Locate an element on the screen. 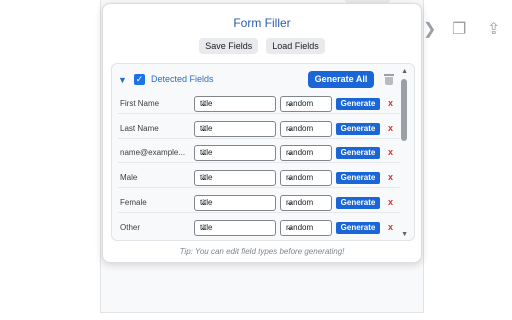 The width and height of the screenshot is (512, 320). detected-fields-label: Detected Fields is located at coordinates (182, 79).